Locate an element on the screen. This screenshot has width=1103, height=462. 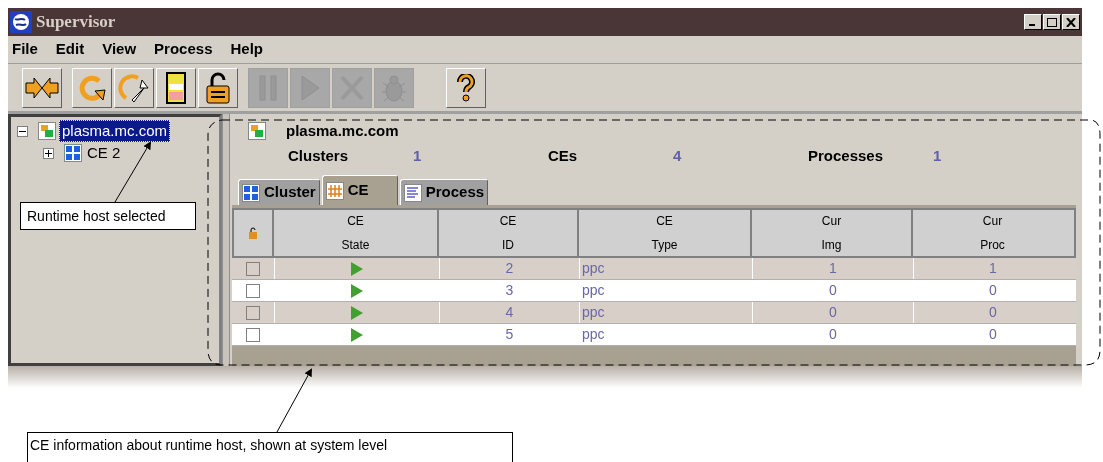
stat-label: CEs is located at coordinates (563, 155).